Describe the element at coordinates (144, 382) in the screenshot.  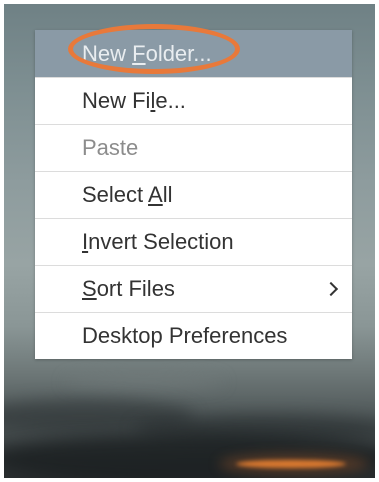
I see `wallpaper-cloud` at that location.